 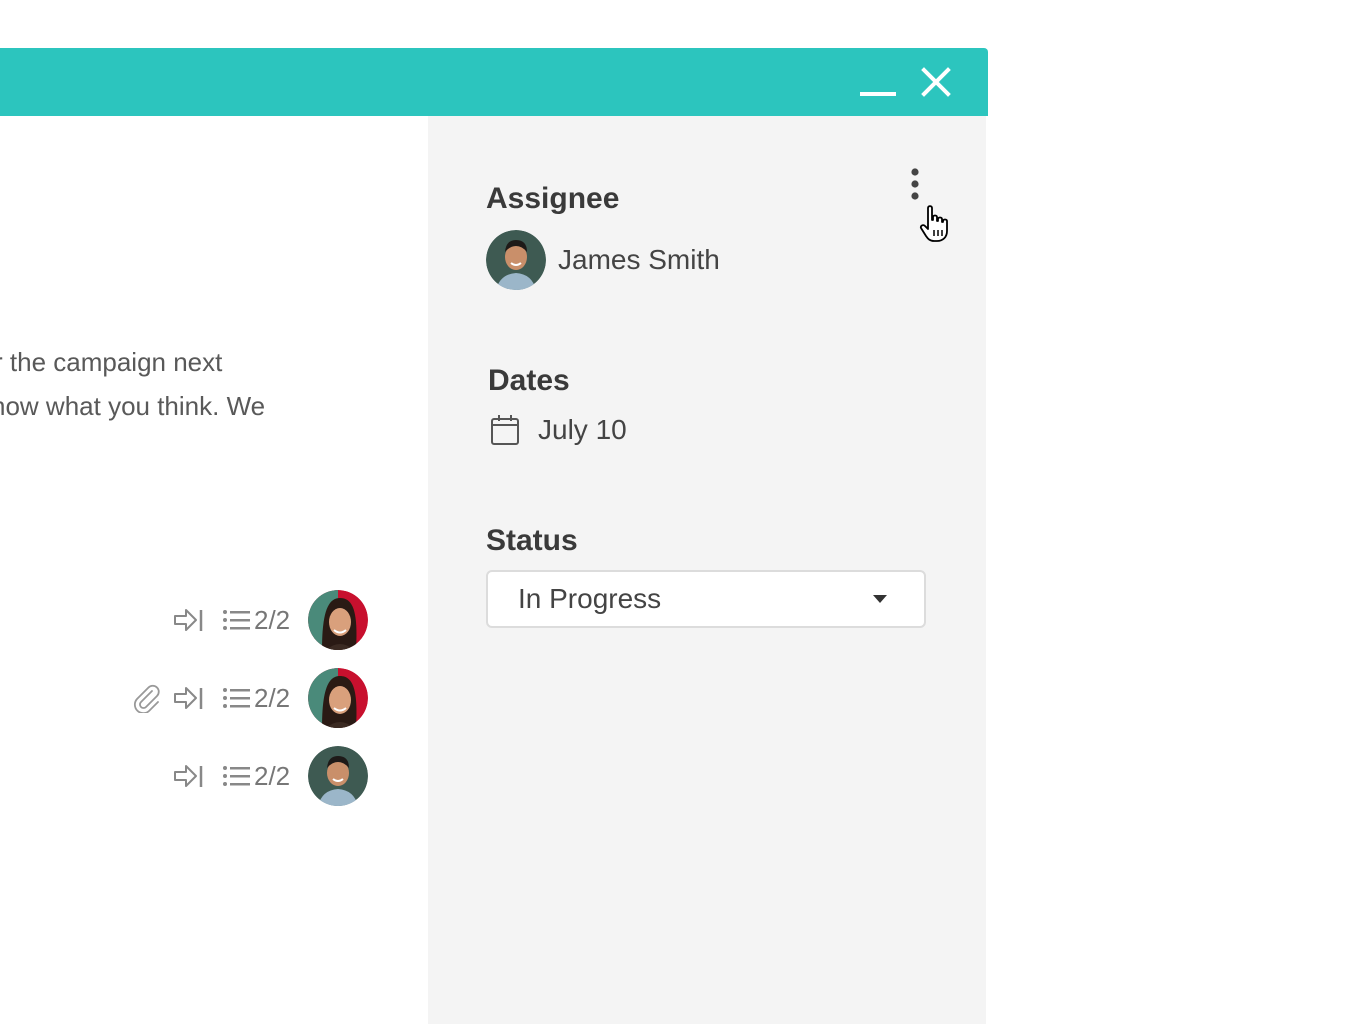 I want to click on status-label: Status, so click(x=532, y=540).